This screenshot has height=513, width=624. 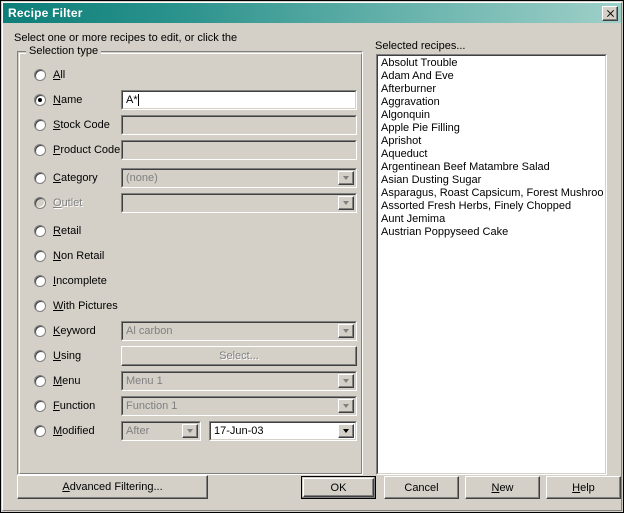 I want to click on option-row-retail: Retail, so click(x=190, y=231).